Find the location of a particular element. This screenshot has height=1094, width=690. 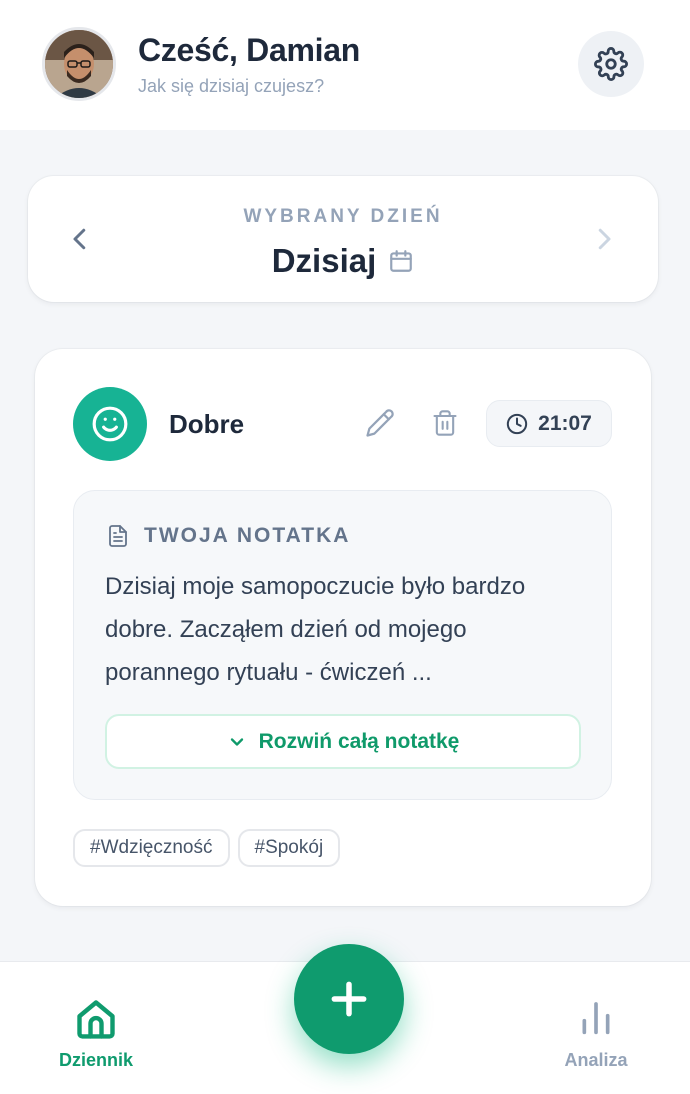

tag-chip: #Spokój is located at coordinates (289, 848).